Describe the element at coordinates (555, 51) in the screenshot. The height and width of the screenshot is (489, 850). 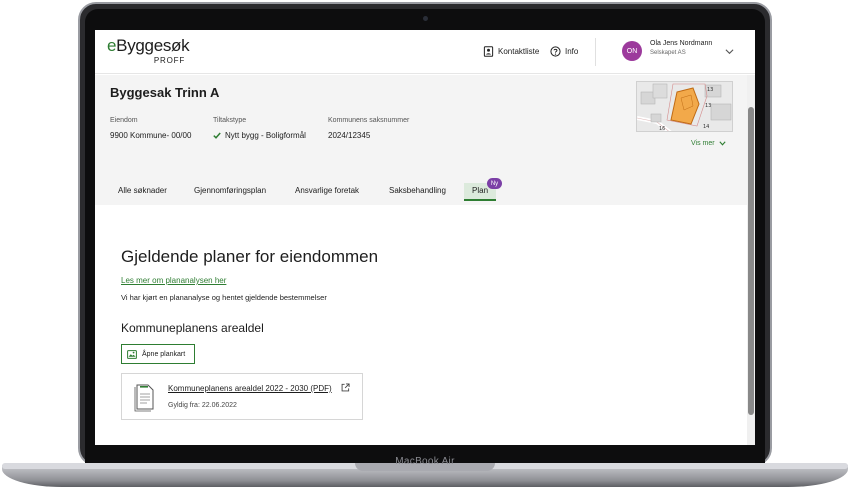
I see `help-icon` at that location.